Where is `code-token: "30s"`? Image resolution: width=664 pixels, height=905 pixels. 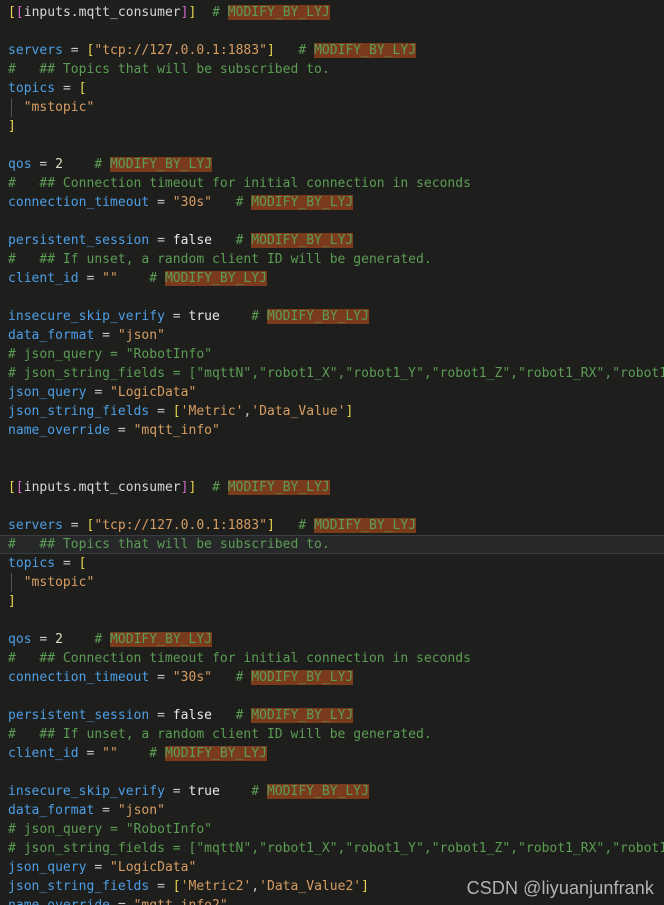
code-token: "30s" is located at coordinates (192, 677).